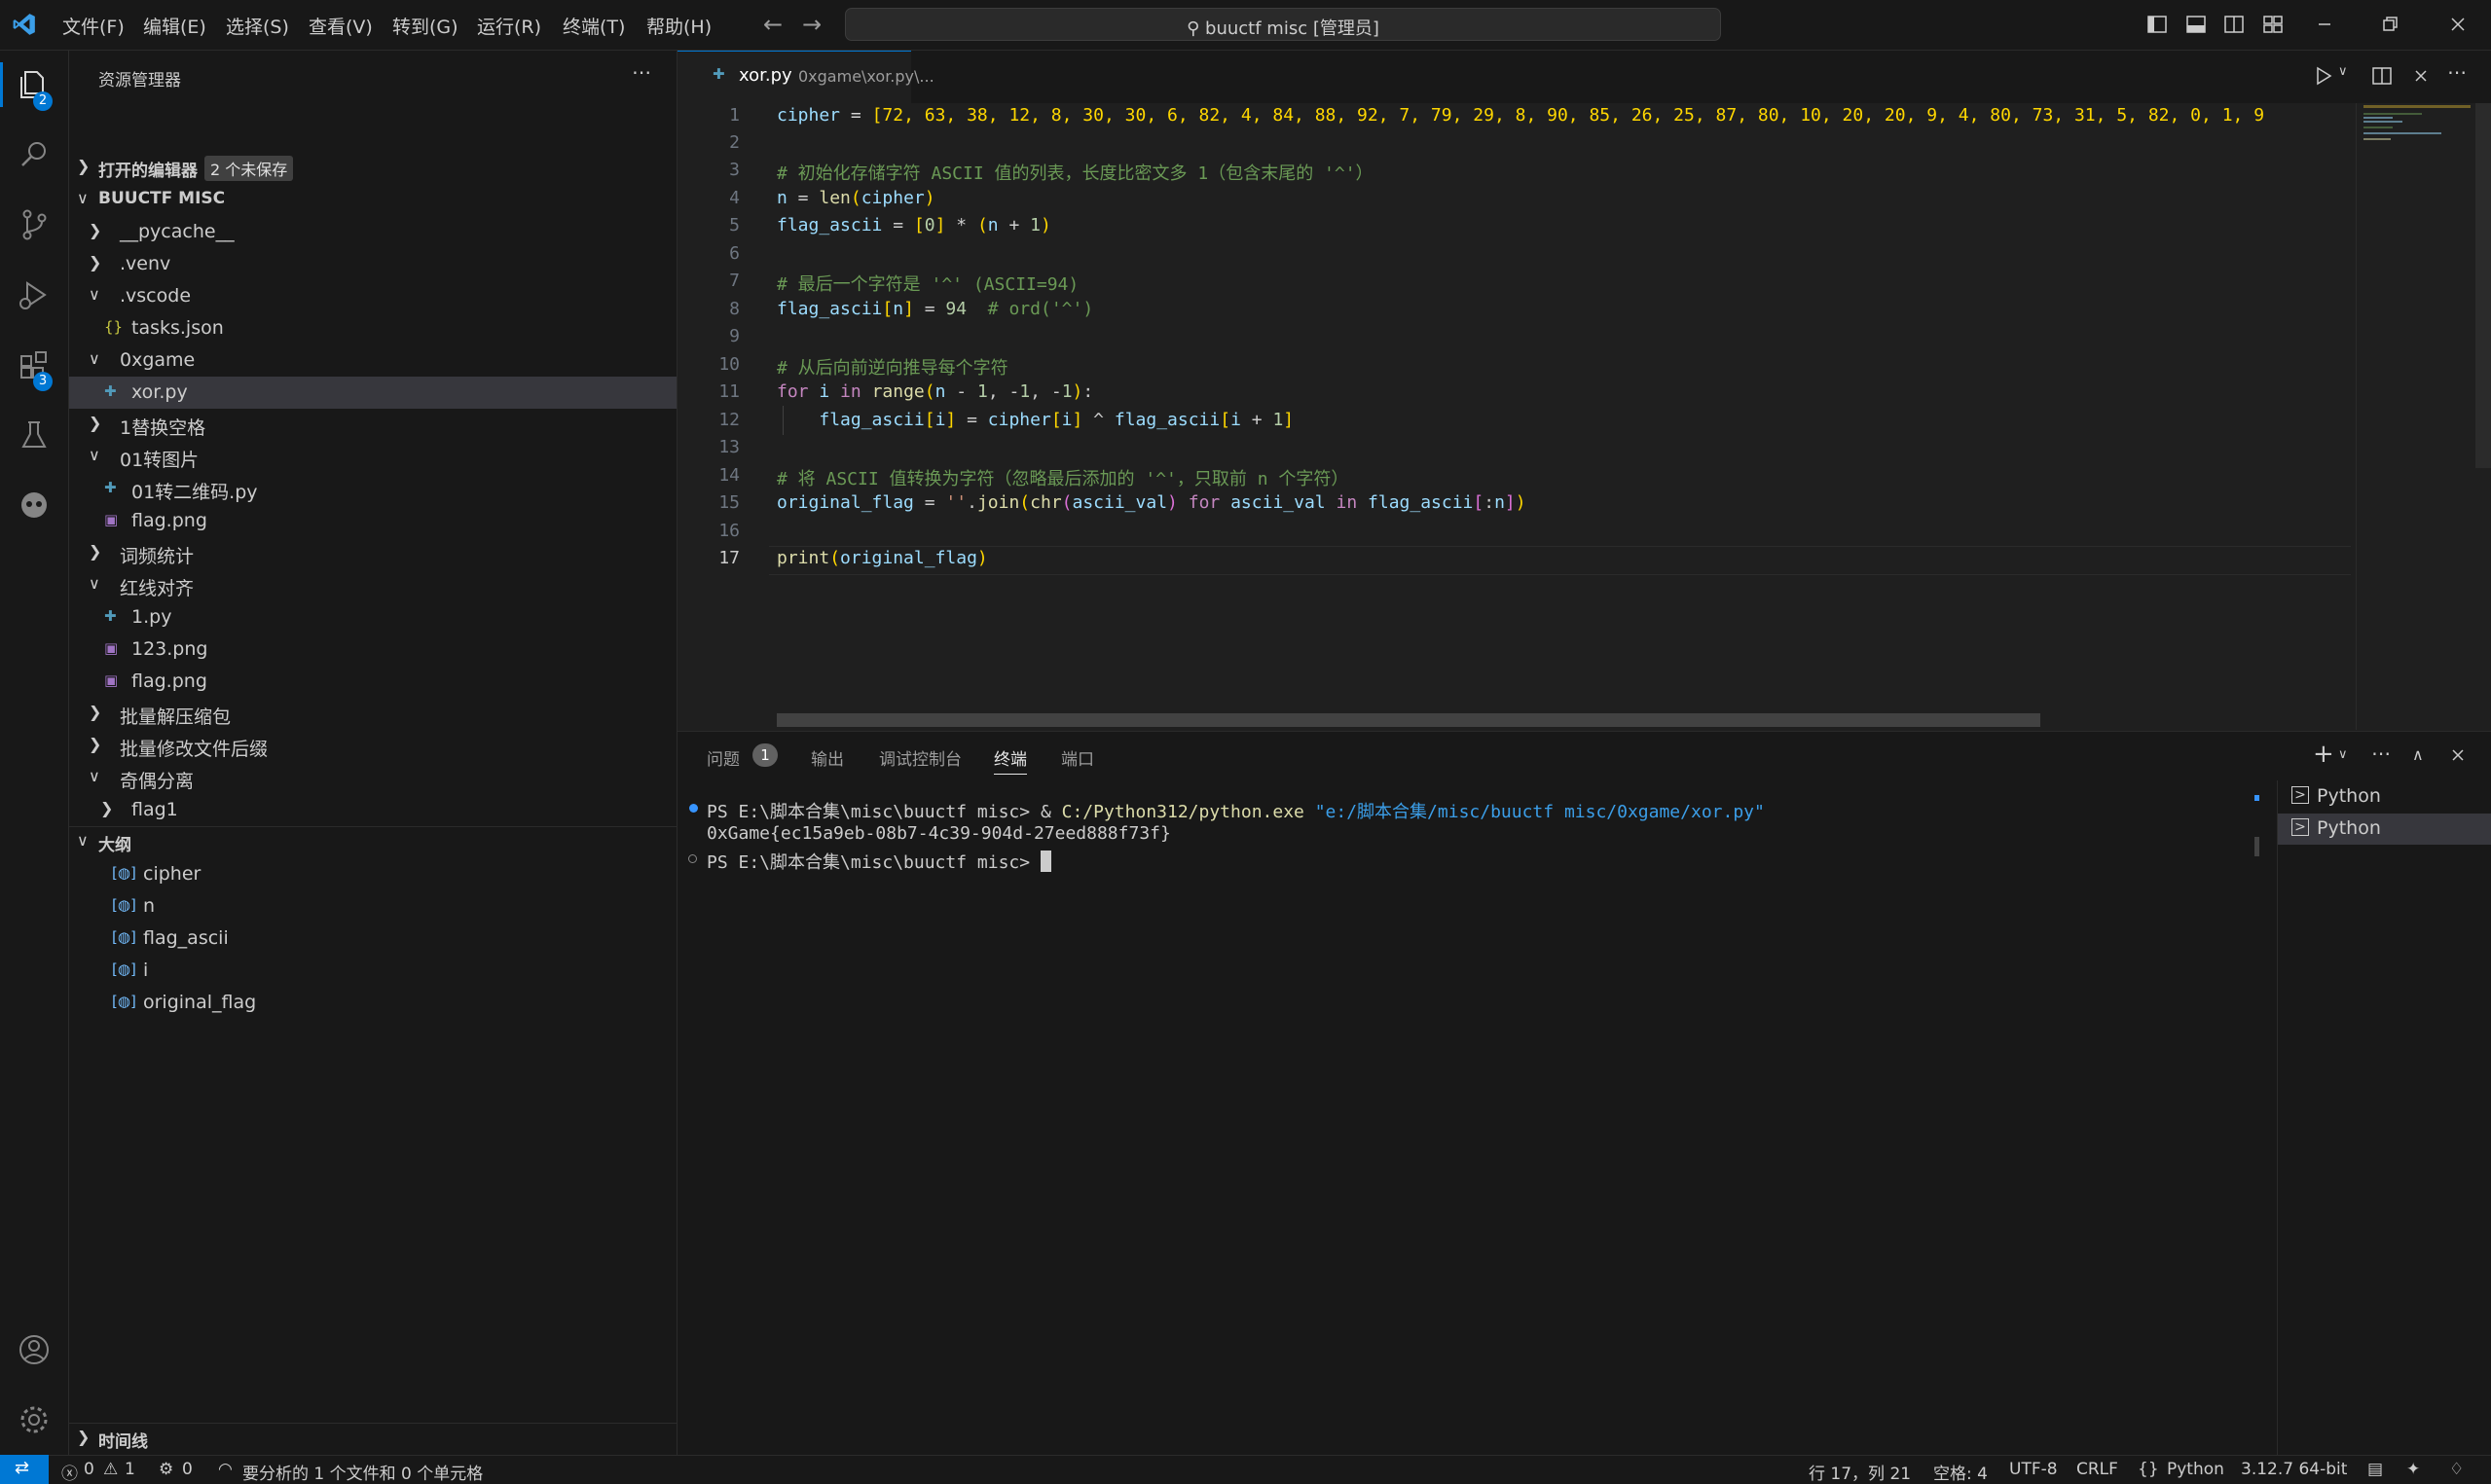 The width and height of the screenshot is (2491, 1484). I want to click on restore-icon, so click(2389, 24).